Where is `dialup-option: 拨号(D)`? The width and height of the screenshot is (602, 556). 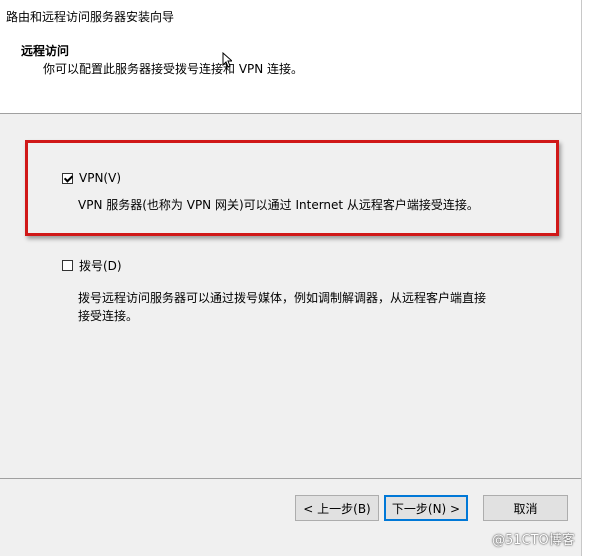 dialup-option: 拨号(D) is located at coordinates (92, 265).